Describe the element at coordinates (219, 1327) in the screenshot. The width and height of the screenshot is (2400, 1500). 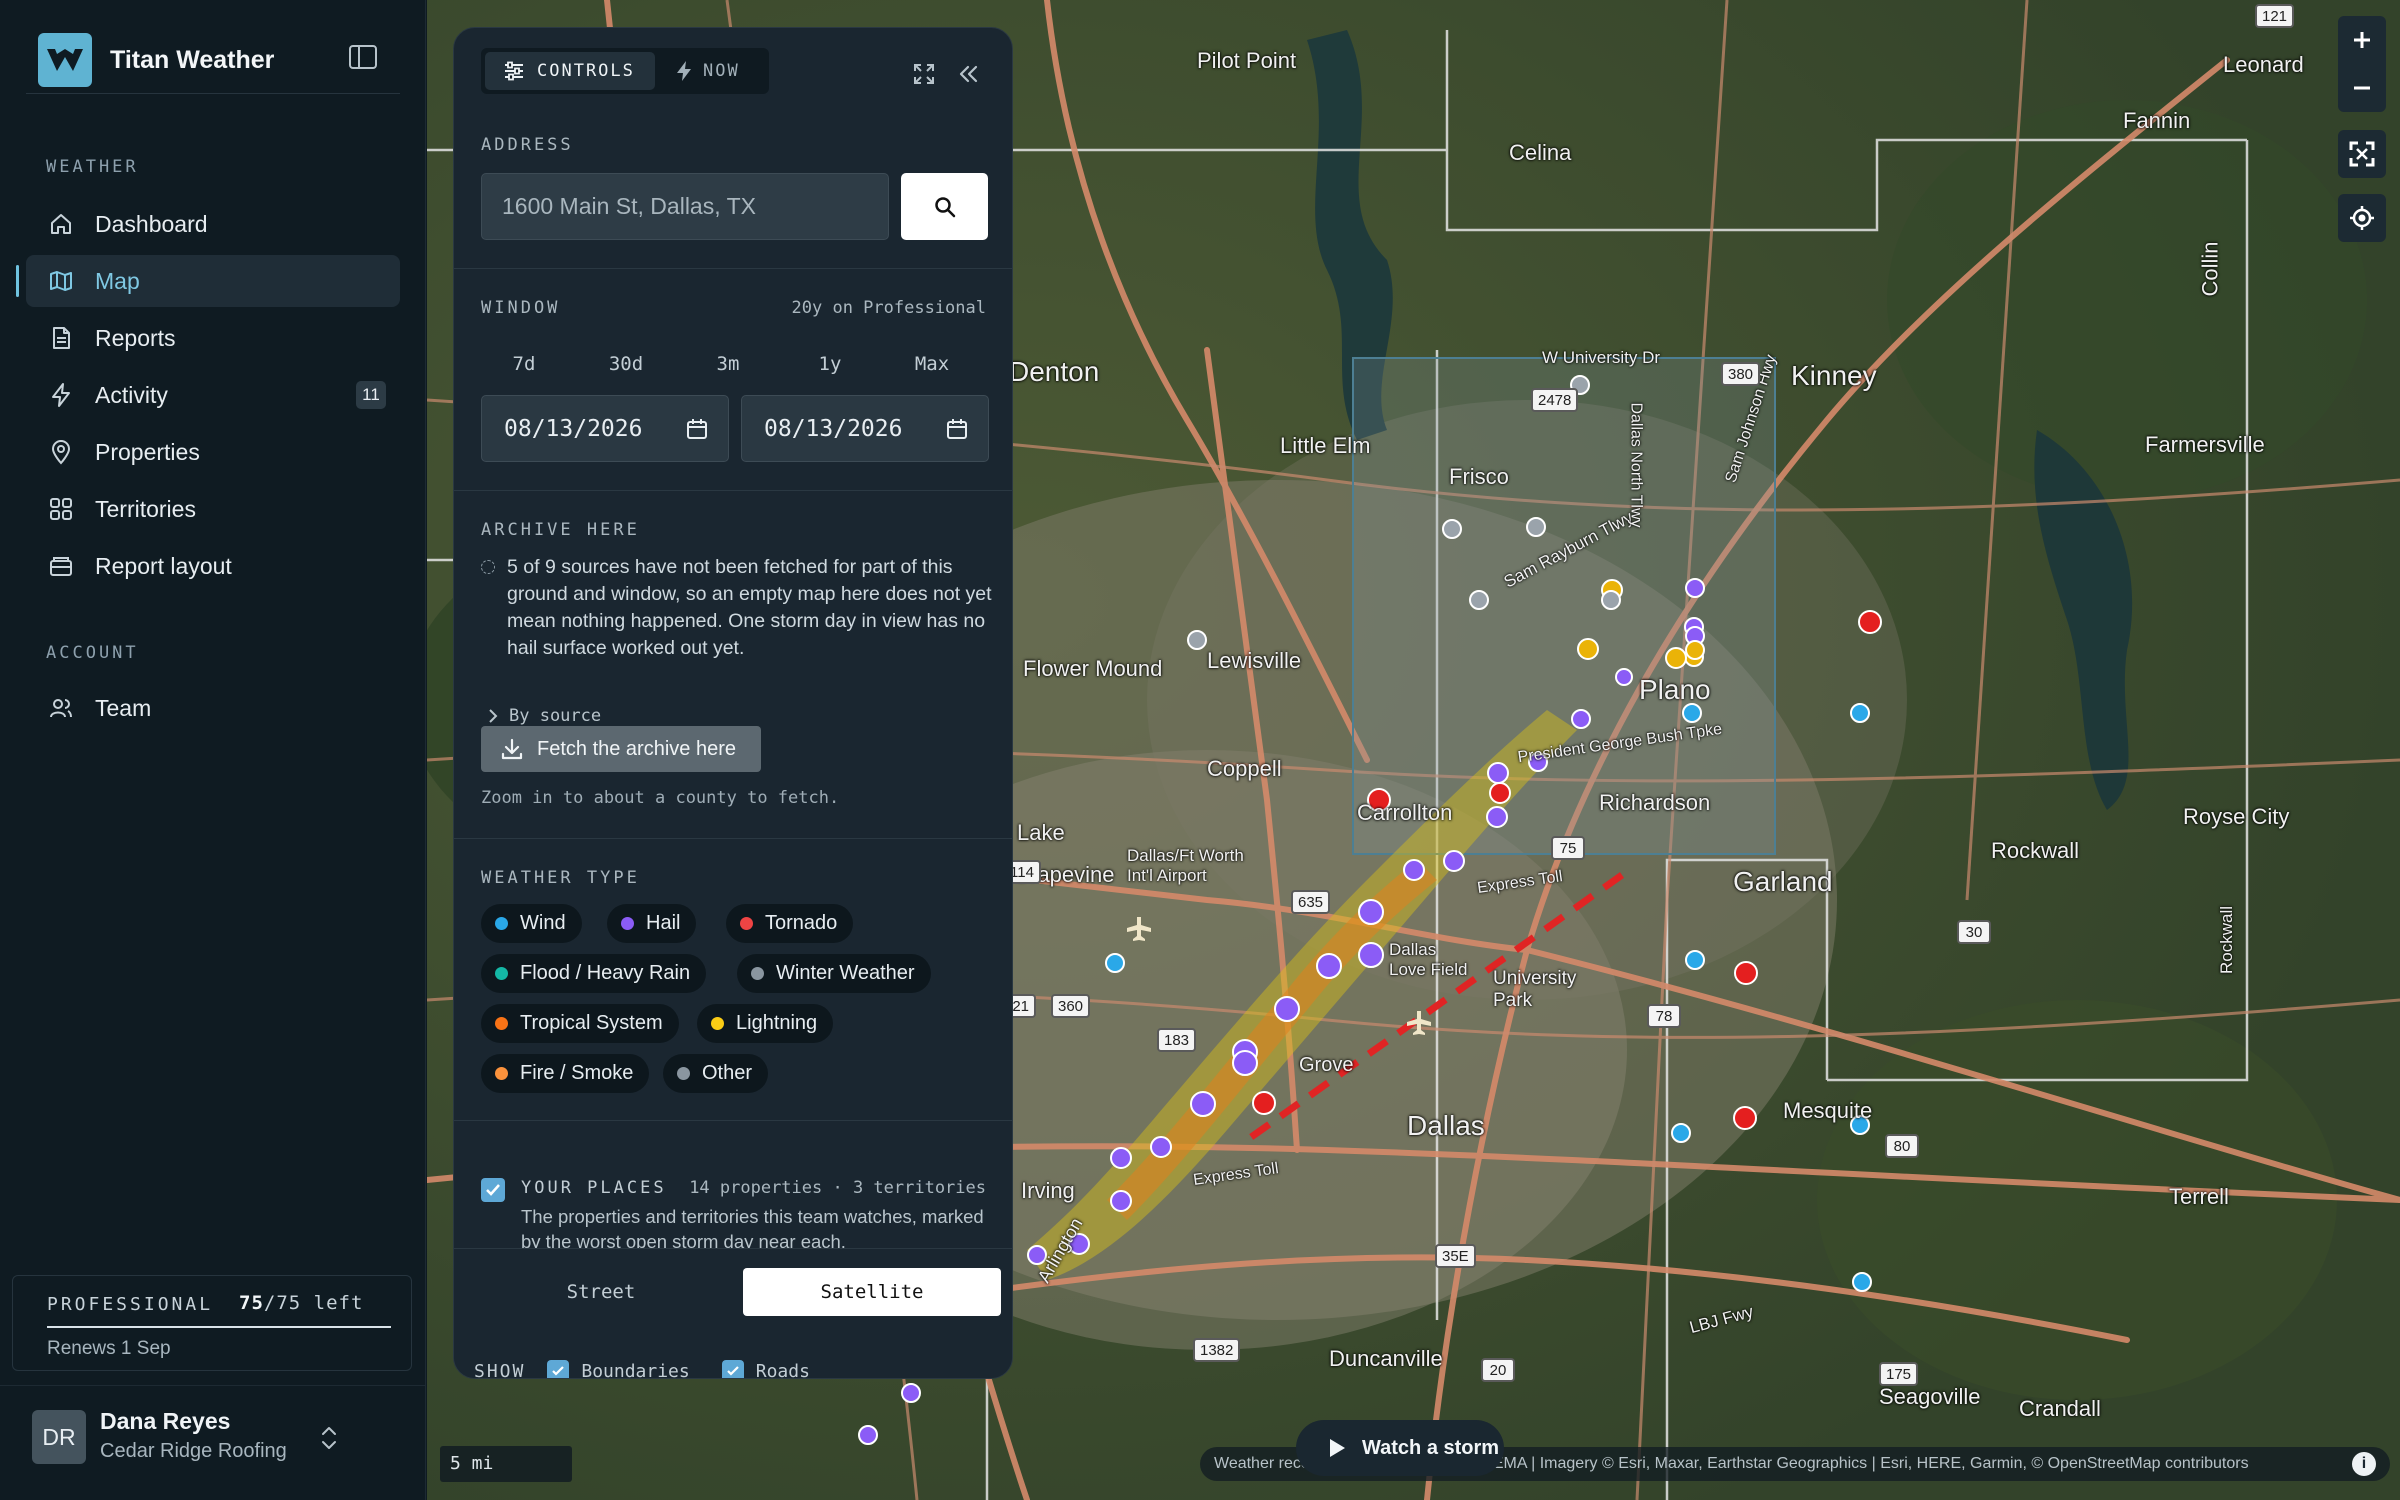
I see `plan-usage-bar` at that location.